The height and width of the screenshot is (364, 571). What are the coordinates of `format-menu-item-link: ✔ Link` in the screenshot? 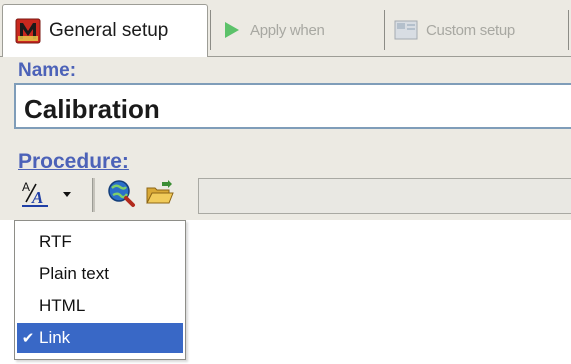 It's located at (100, 338).